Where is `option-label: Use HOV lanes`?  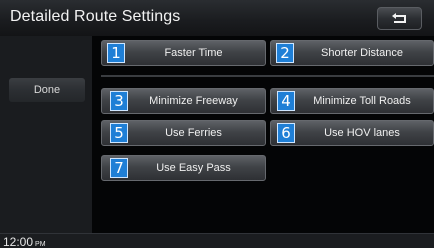 option-label: Use HOV lanes is located at coordinates (362, 133).